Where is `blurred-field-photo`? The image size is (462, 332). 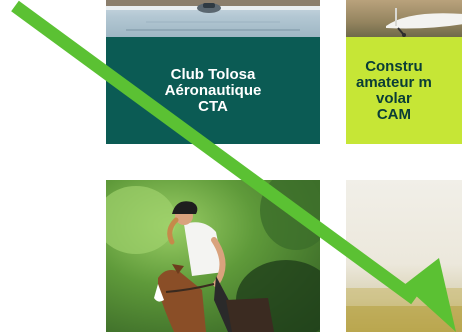 blurred-field-photo is located at coordinates (404, 310).